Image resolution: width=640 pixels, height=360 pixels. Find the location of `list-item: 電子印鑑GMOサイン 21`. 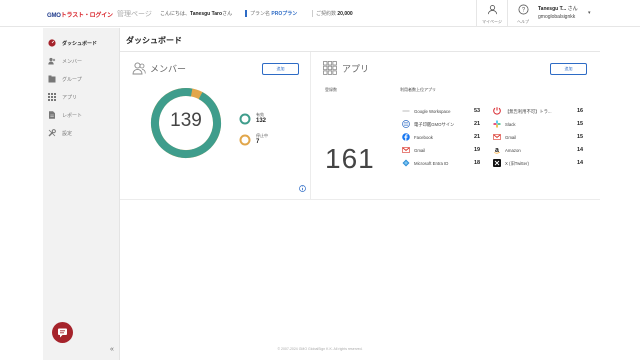

list-item: 電子印鑑GMOサイン 21 is located at coordinates (442, 125).